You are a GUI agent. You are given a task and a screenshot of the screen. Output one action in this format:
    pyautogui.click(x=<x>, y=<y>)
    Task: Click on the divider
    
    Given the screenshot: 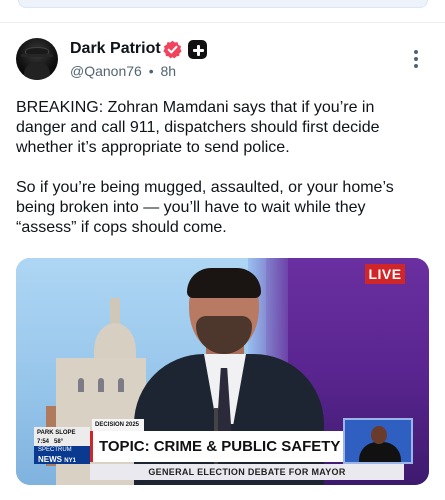 What is the action you would take?
    pyautogui.click(x=222, y=22)
    